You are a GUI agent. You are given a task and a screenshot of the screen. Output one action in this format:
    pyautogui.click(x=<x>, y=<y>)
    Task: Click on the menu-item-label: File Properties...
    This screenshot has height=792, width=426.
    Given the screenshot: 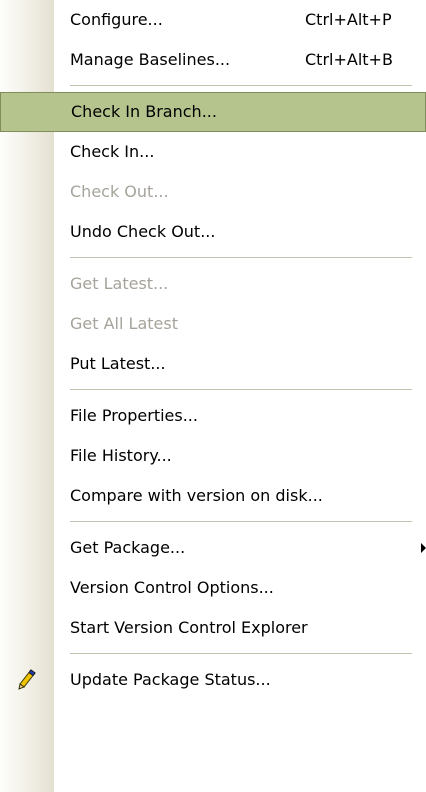 What is the action you would take?
    pyautogui.click(x=134, y=415)
    